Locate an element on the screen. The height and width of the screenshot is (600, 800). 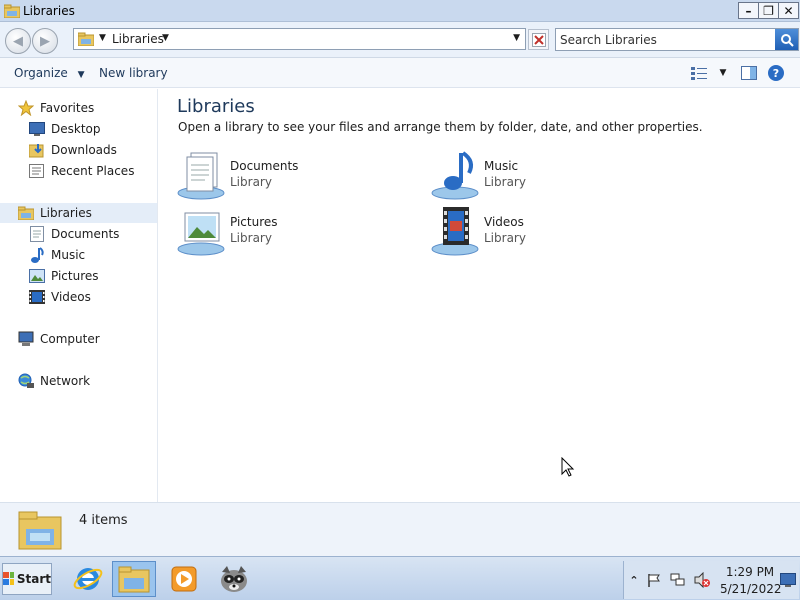
sidebar-item-label: Pictures is located at coordinates (75, 276).